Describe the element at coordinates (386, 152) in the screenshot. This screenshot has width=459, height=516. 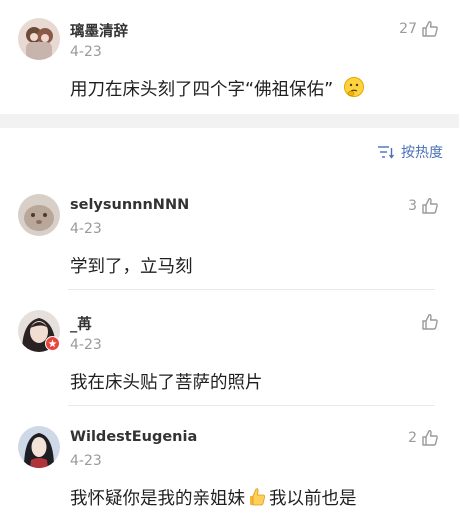
I see `sort-icon` at that location.